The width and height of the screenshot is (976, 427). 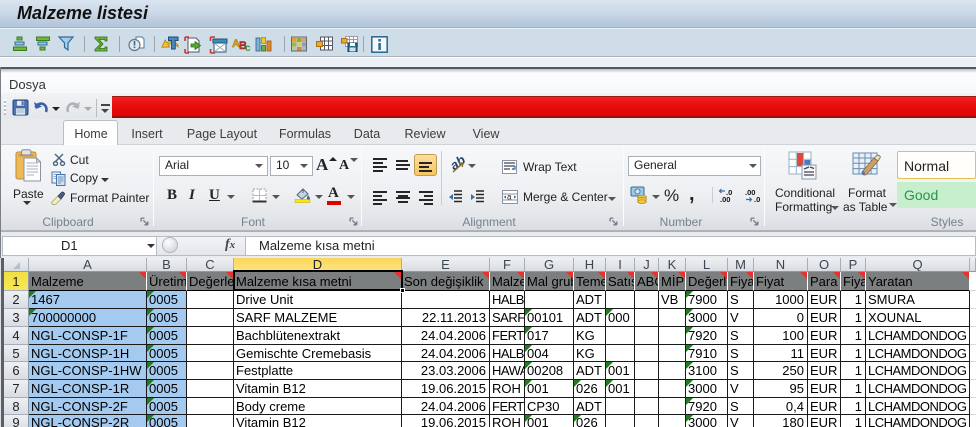 I want to click on svg-text: .00, so click(x=725, y=199).